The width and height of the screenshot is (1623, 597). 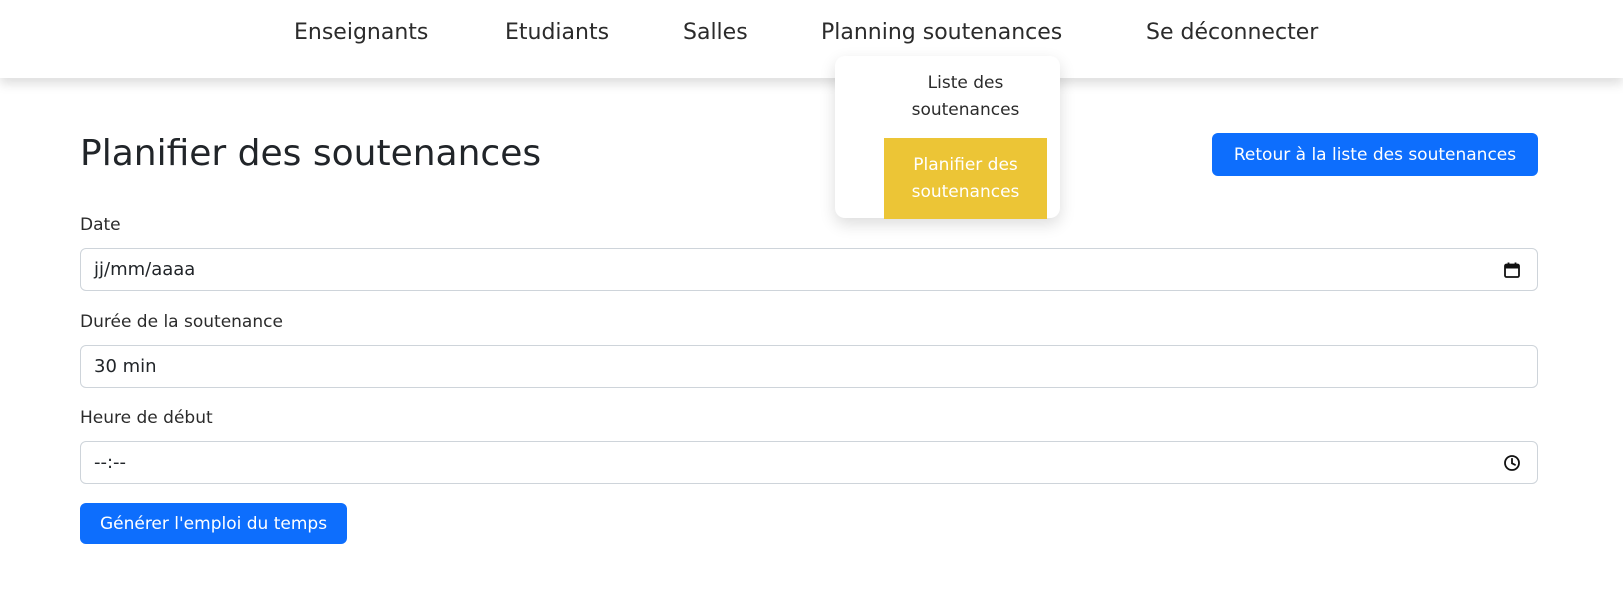 What do you see at coordinates (1512, 463) in the screenshot?
I see `clock-icon` at bounding box center [1512, 463].